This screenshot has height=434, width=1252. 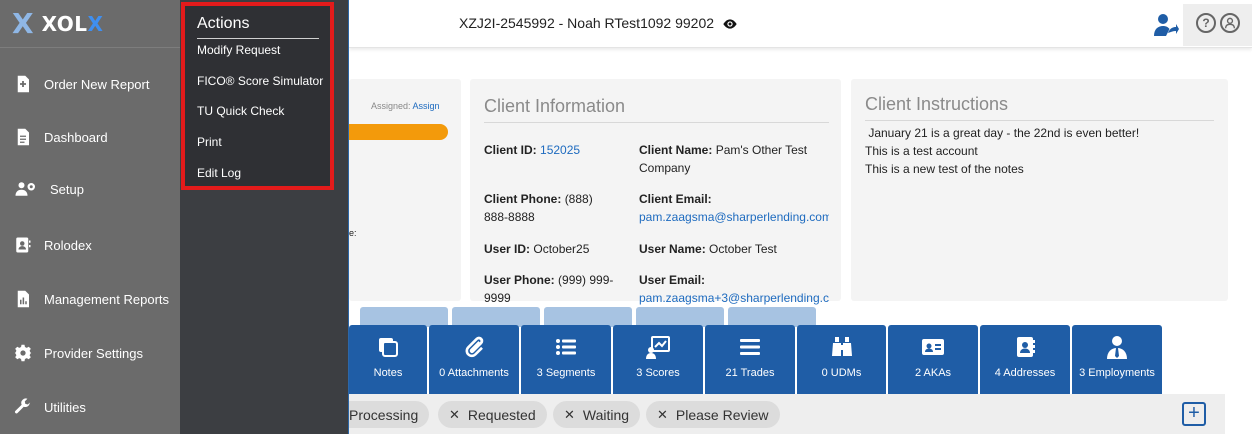 I want to click on client-email-link: pam.zaagsma@sharperlending.com, so click(x=734, y=217).